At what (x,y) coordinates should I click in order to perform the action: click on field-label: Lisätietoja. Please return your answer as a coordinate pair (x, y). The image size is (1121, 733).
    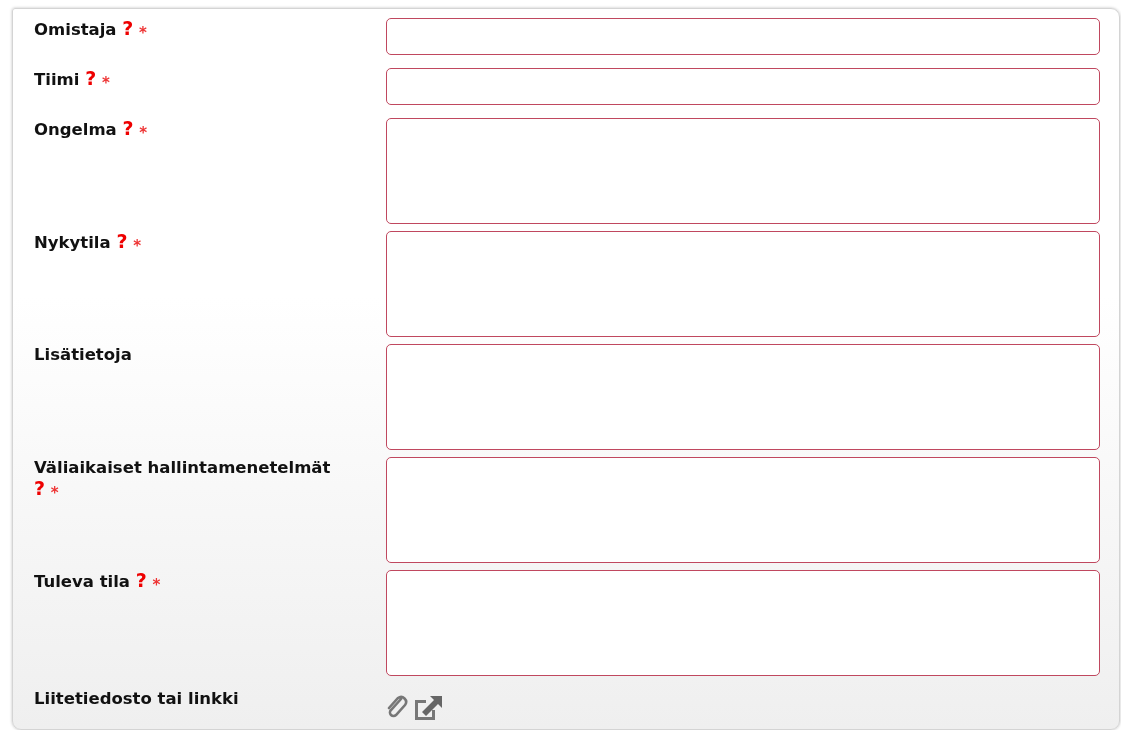
    Looking at the image, I should click on (83, 354).